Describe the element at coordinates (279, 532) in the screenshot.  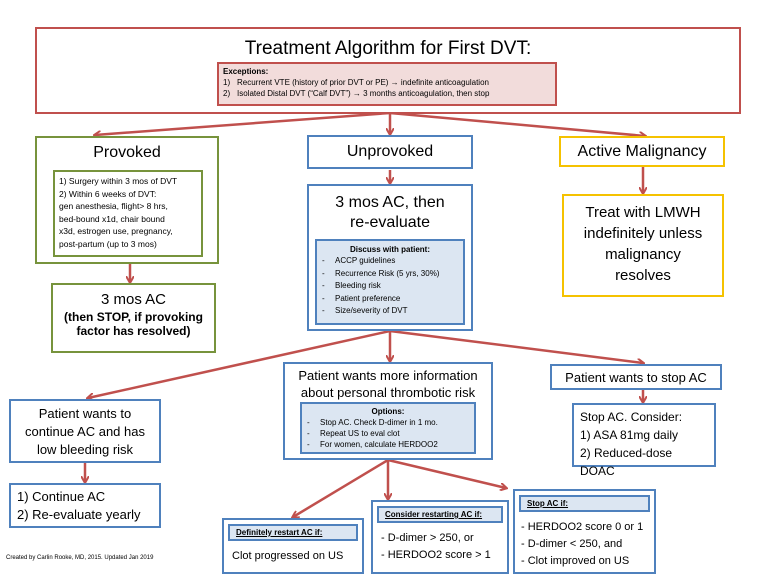
I see `restart-heading: Definitely restart AC if:` at that location.